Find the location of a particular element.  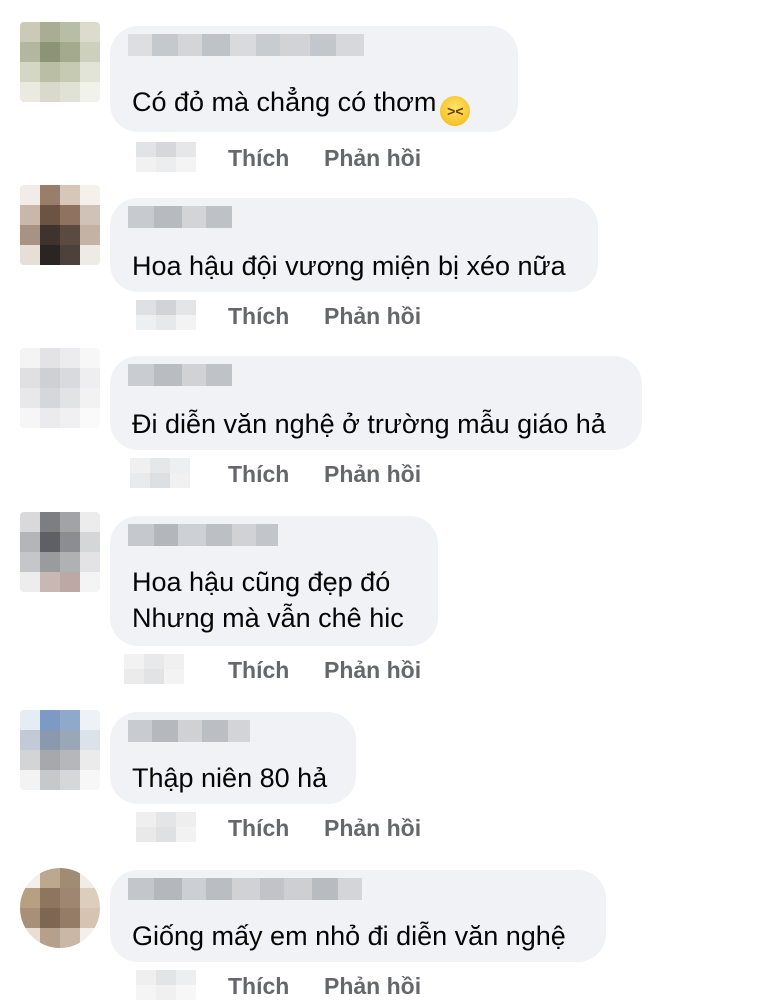

comment-text-content: Có đỏ mà chẳng có thơm is located at coordinates (284, 102).